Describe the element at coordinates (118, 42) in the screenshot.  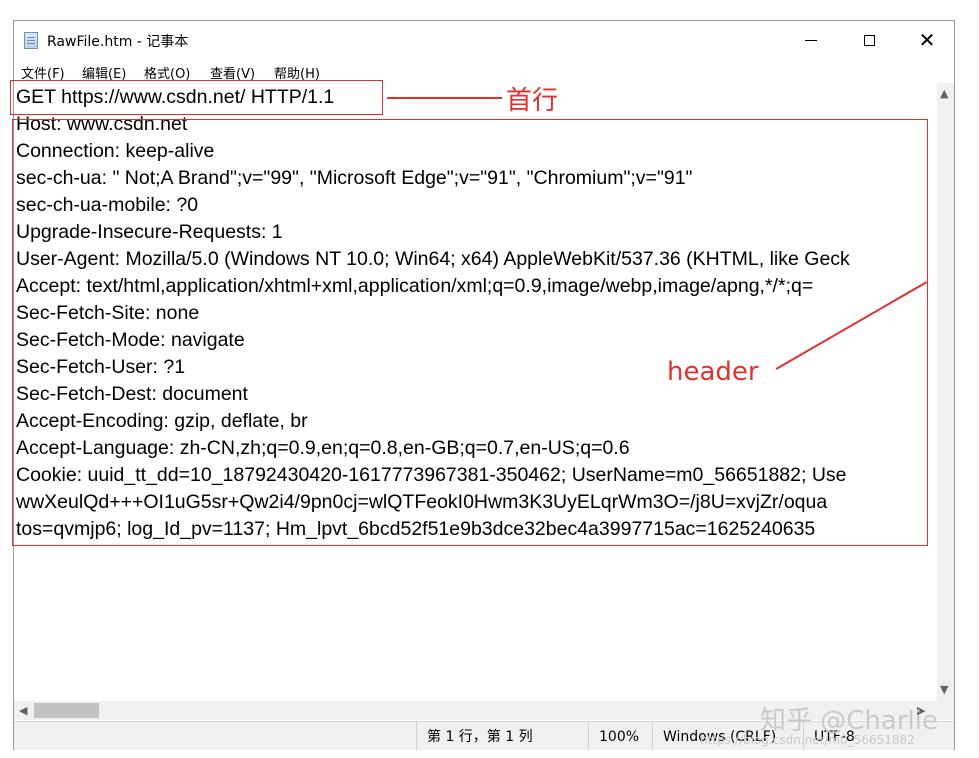
I see `window-title: RawFile.htm - 记事本` at that location.